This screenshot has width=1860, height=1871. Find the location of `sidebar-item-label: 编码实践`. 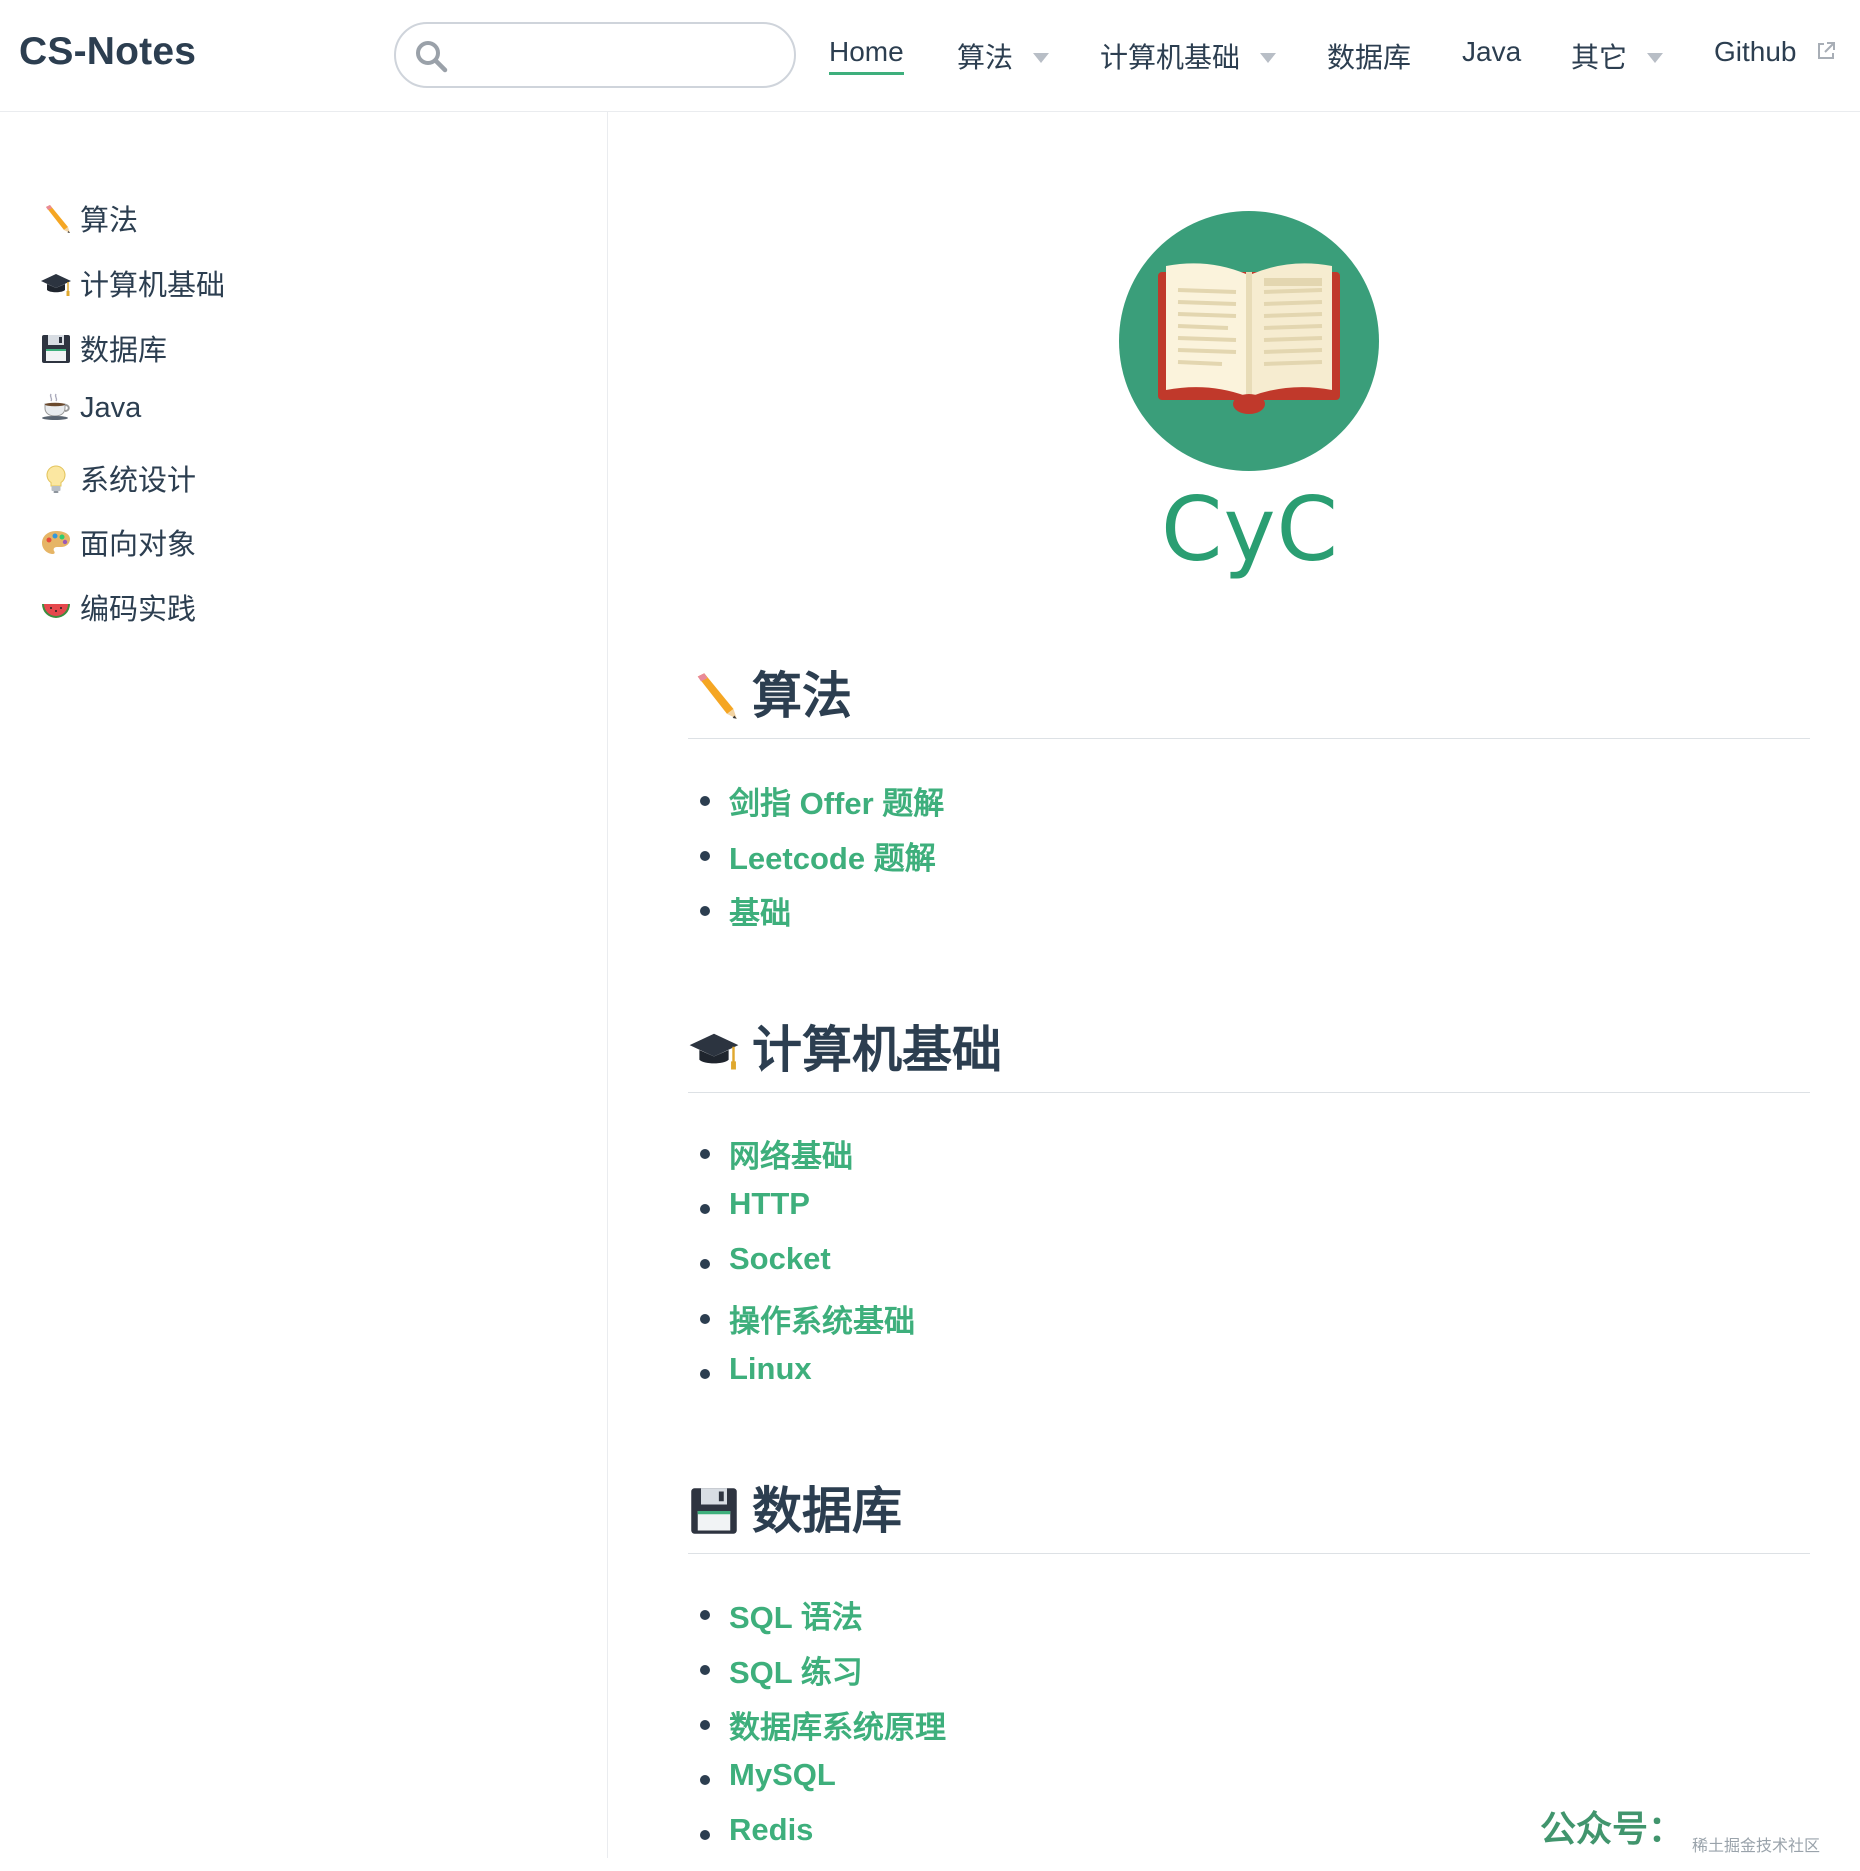

sidebar-item-label: 编码实践 is located at coordinates (138, 610).